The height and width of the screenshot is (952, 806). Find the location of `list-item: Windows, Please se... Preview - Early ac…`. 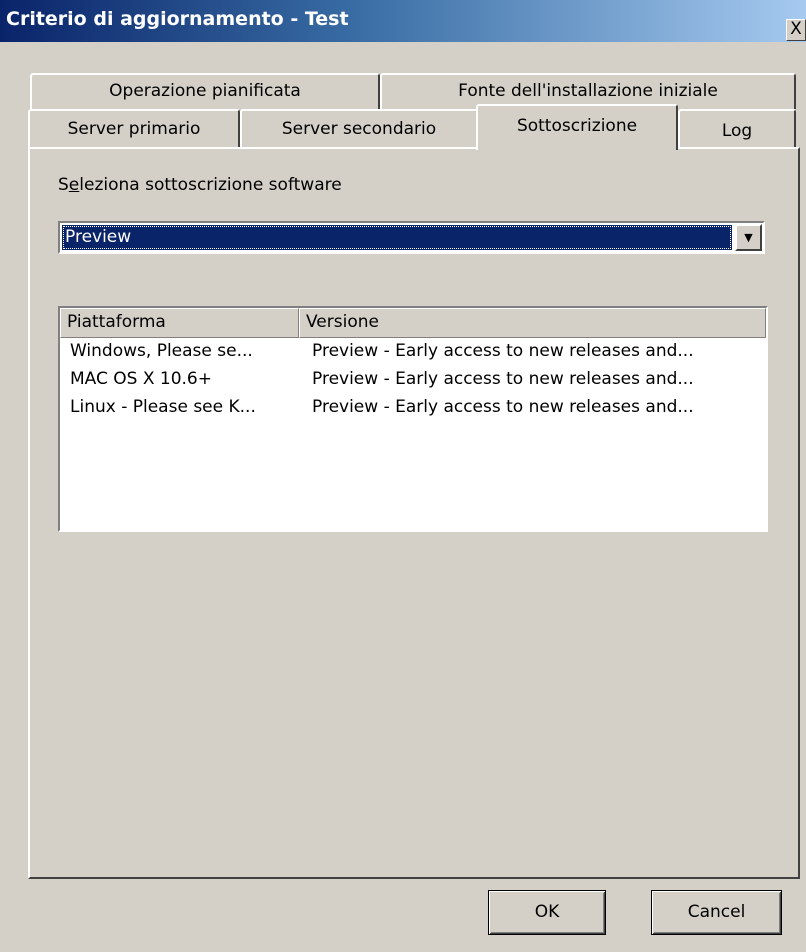

list-item: Windows, Please se... Preview - Early ac… is located at coordinates (413, 355).